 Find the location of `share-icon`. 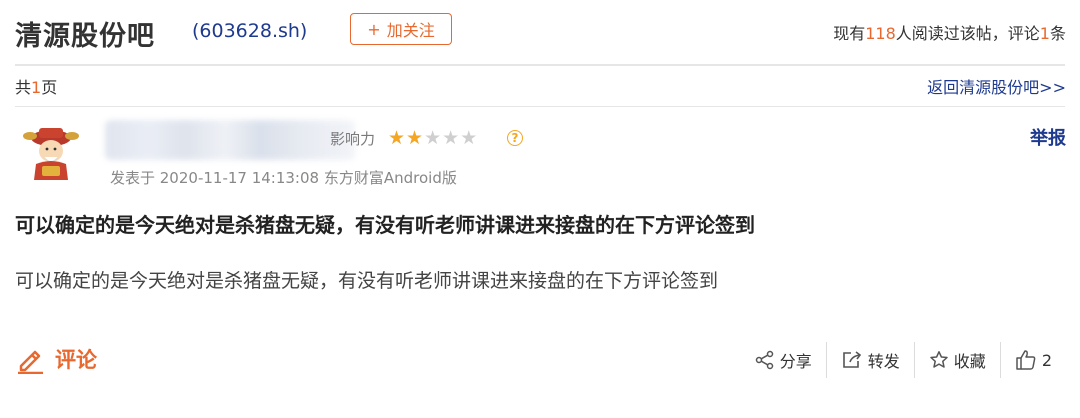

share-icon is located at coordinates (764, 360).